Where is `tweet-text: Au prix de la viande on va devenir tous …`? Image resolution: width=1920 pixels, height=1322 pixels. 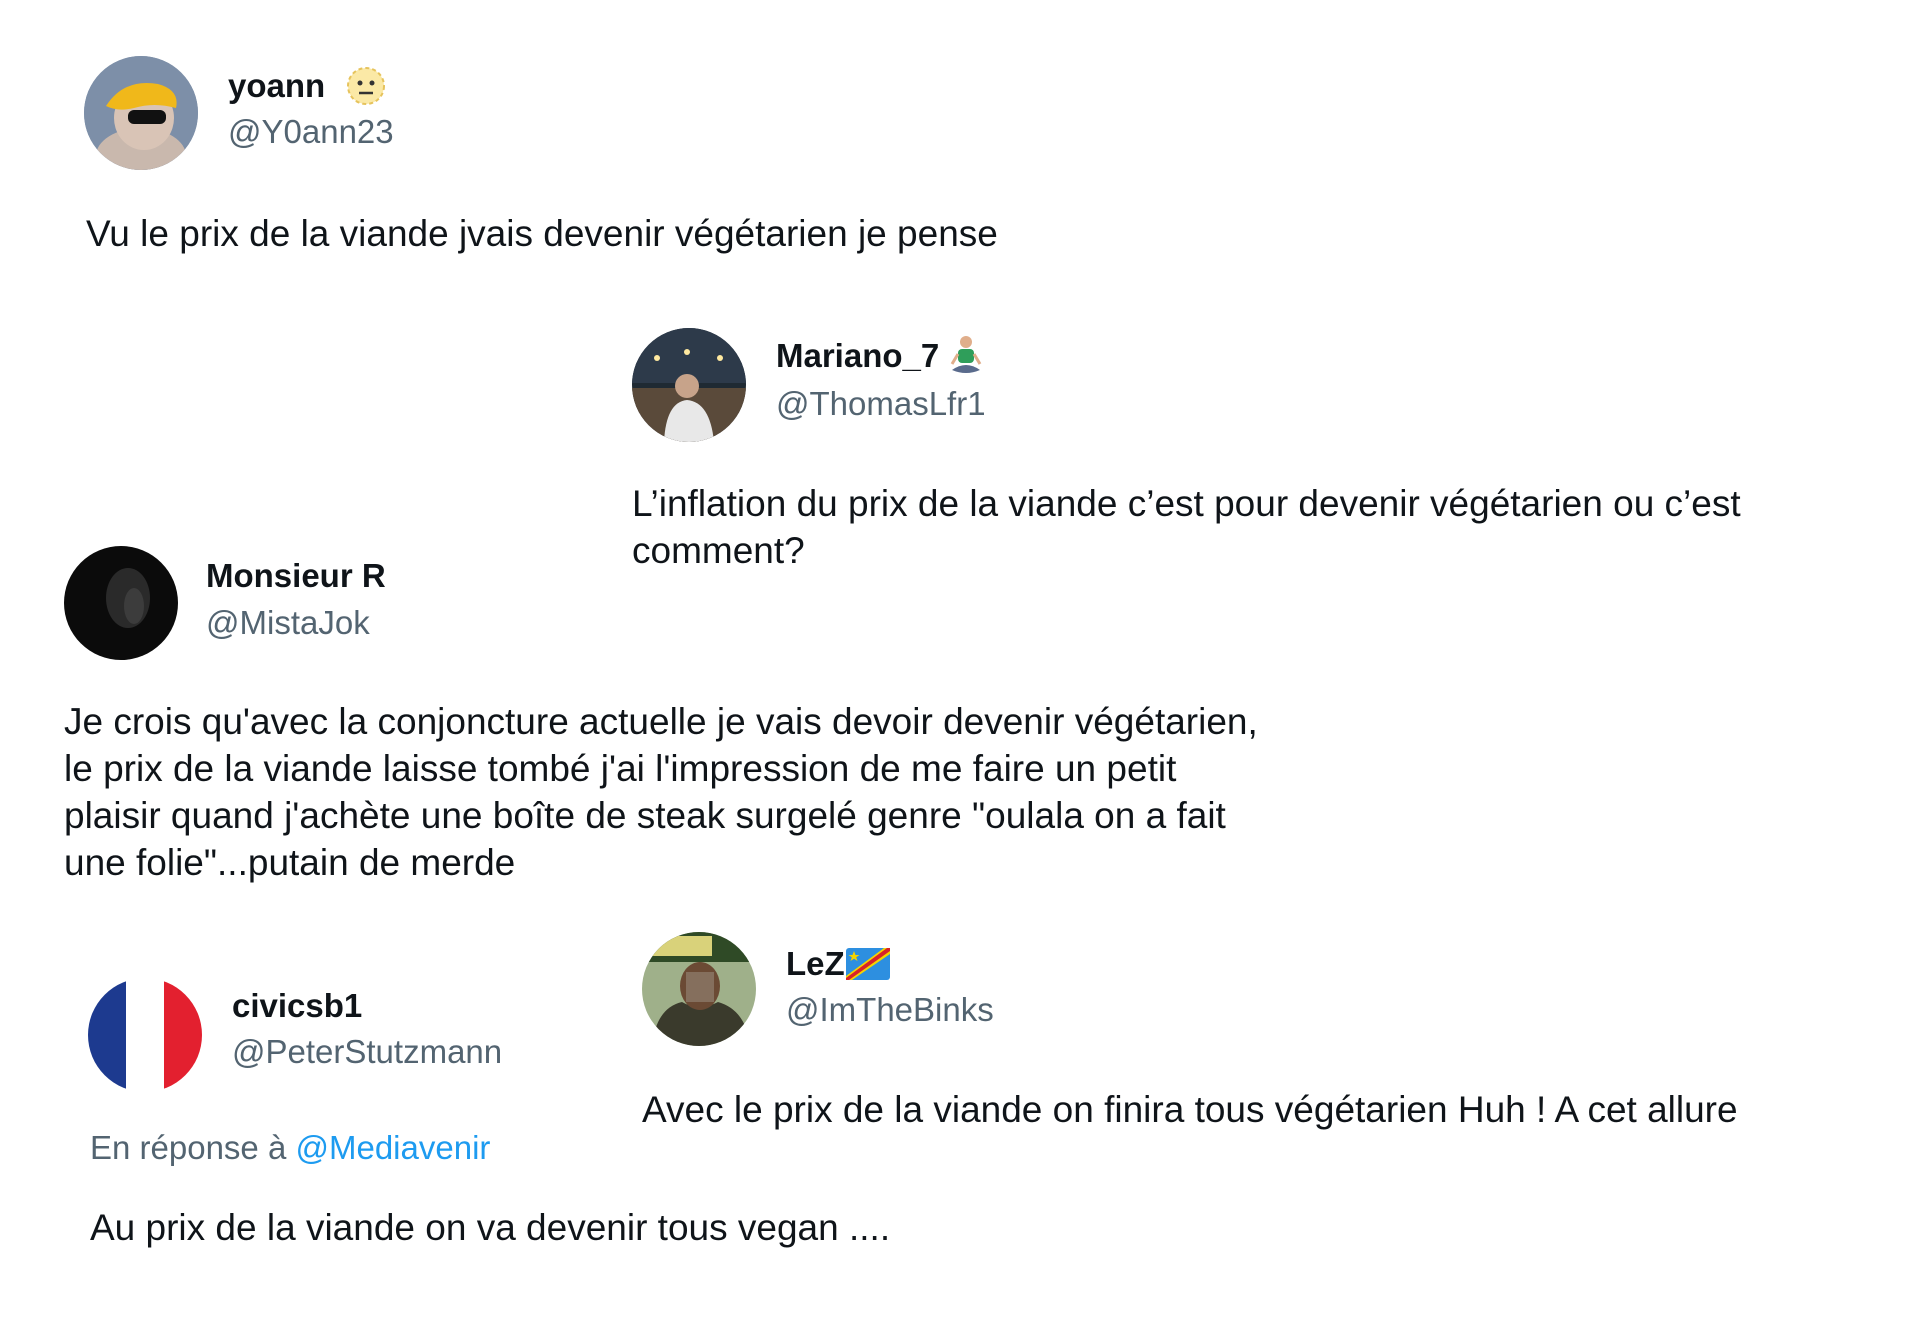 tweet-text: Au prix de la viande on va devenir tous … is located at coordinates (490, 1227).